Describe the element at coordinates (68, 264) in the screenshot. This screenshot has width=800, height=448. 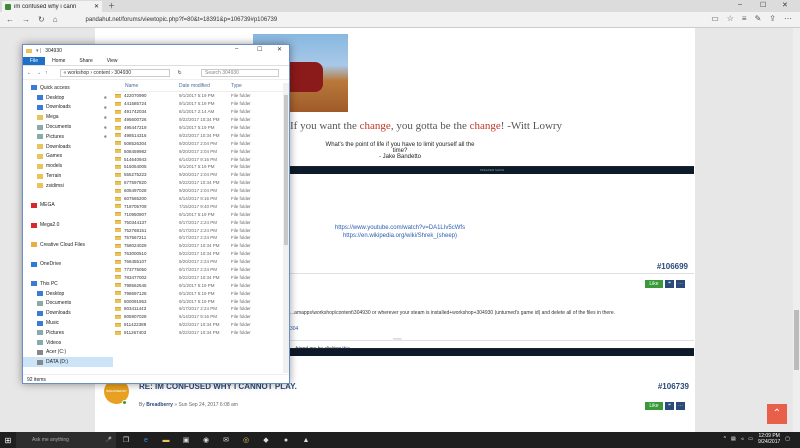
I see `nav-item: OneDrive` at that location.